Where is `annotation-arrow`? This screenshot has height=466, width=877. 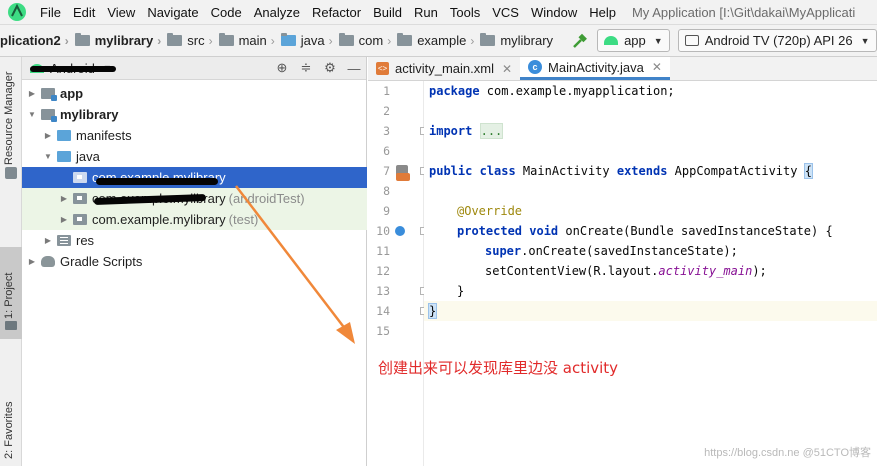 annotation-arrow is located at coordinates (295, 264).